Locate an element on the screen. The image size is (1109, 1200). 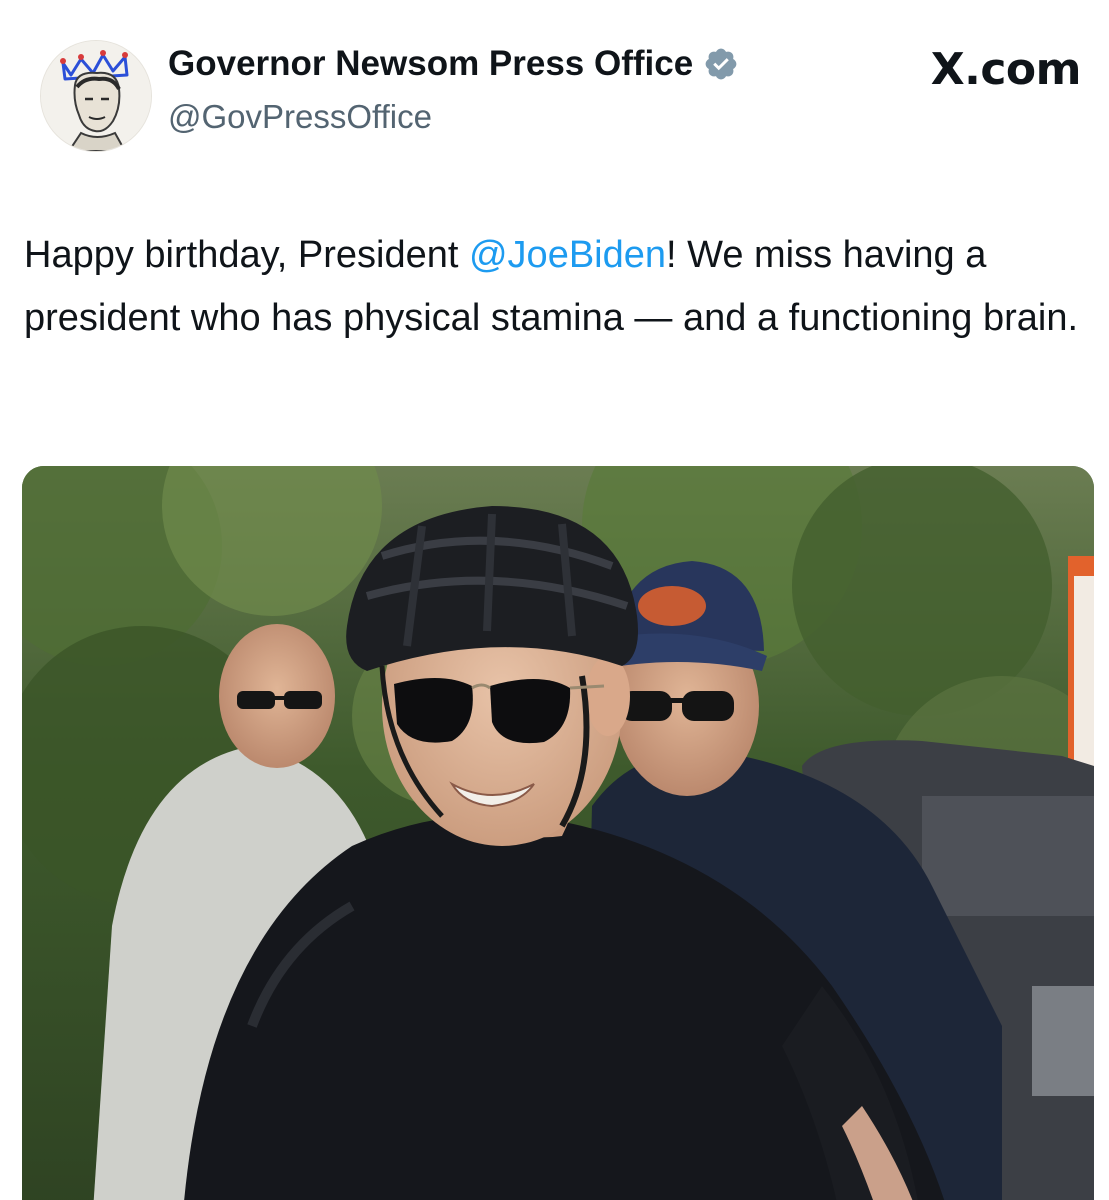
crowned-portrait-avatar-icon is located at coordinates (96, 96).